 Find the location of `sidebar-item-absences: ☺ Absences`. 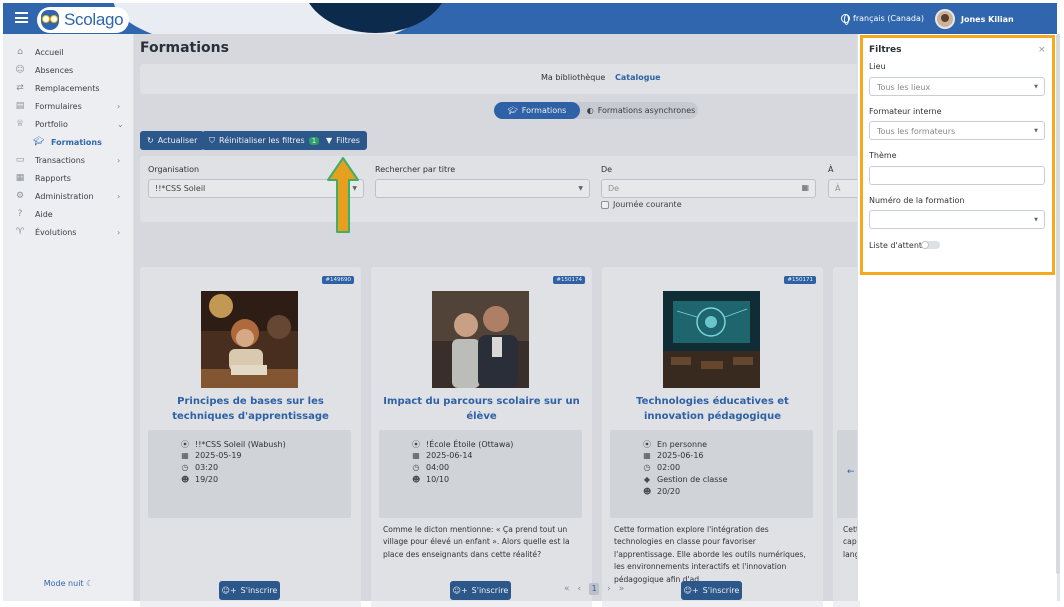

sidebar-item-absences: ☺ Absences is located at coordinates (68, 70).